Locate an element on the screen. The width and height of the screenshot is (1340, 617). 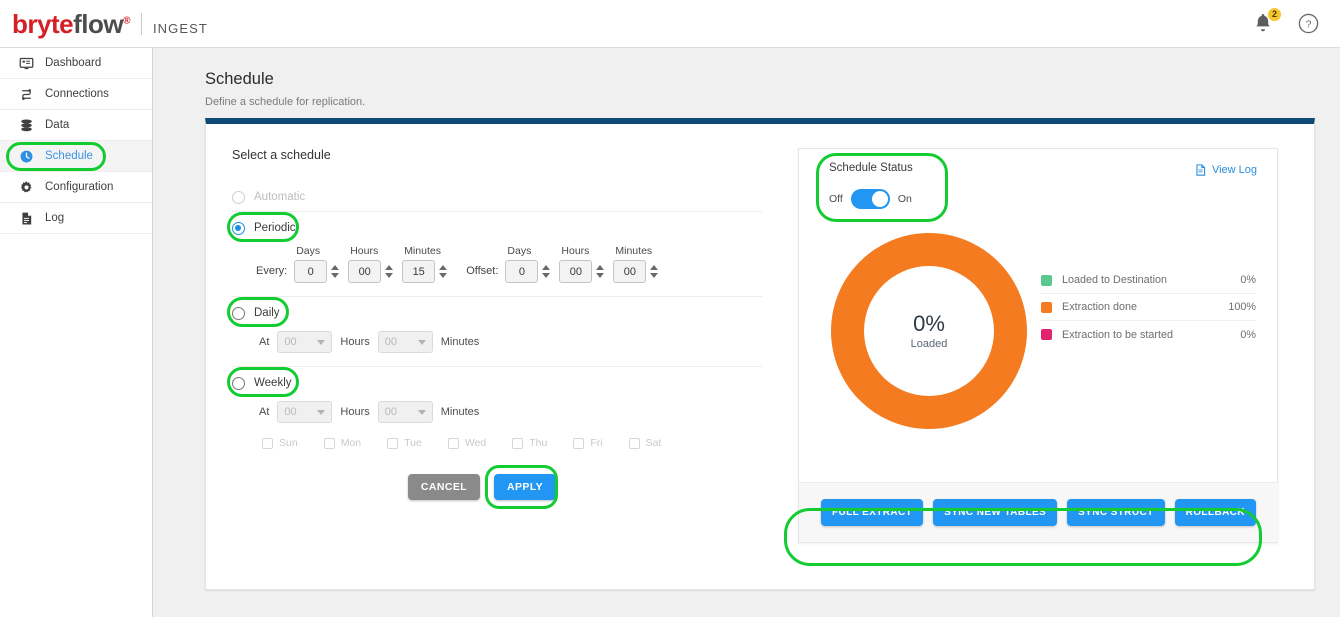
daily-hours-select: 00 is located at coordinates (305, 342).